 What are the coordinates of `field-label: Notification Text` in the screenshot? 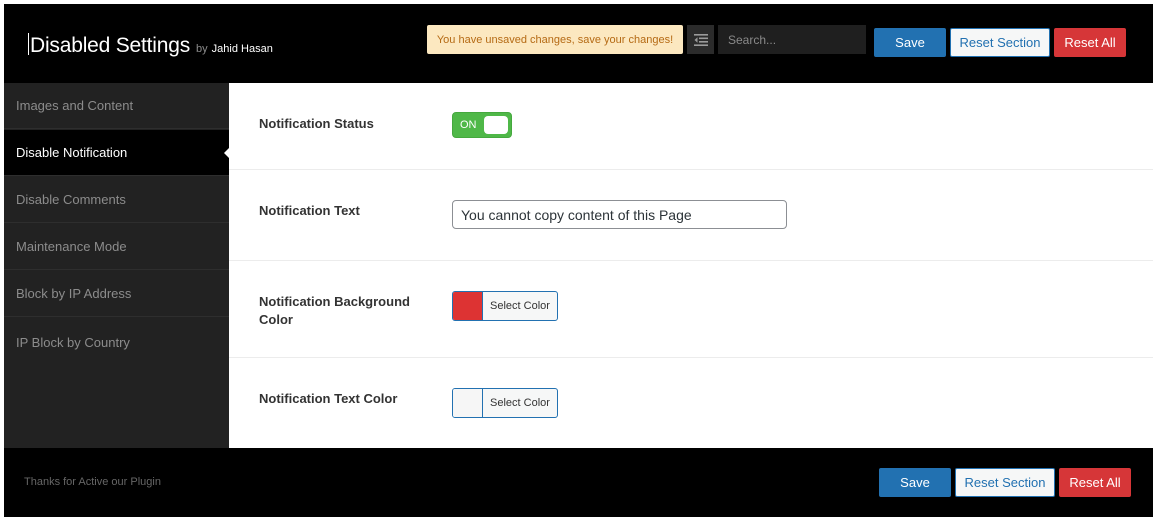 It's located at (309, 210).